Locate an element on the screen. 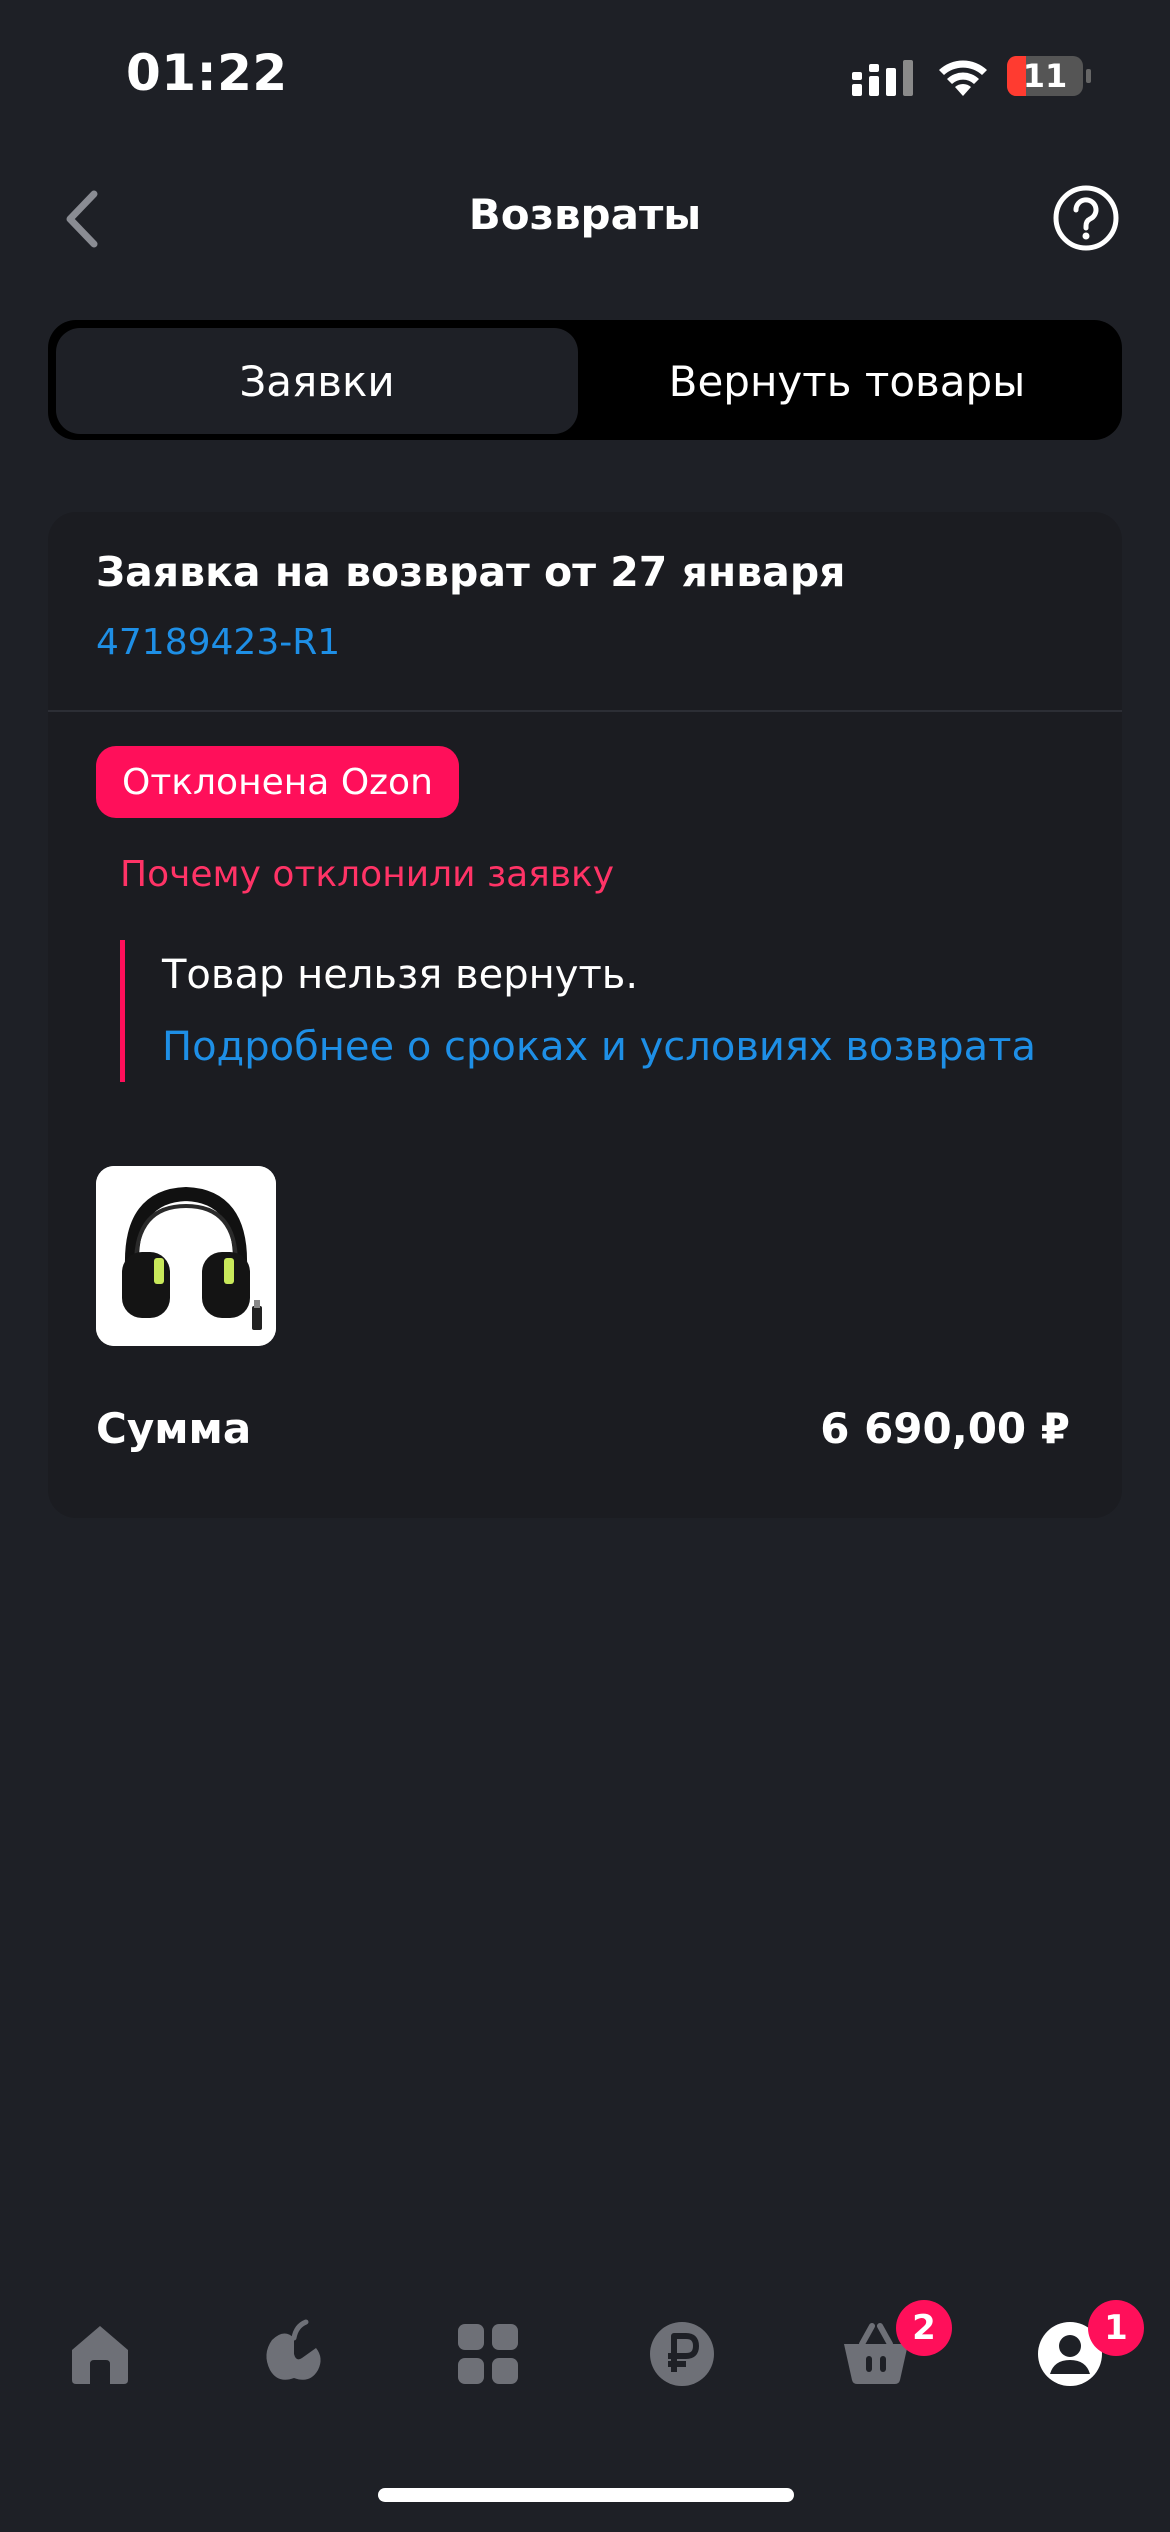 The width and height of the screenshot is (1170, 2532). cellular-signal-icon is located at coordinates (882, 78).